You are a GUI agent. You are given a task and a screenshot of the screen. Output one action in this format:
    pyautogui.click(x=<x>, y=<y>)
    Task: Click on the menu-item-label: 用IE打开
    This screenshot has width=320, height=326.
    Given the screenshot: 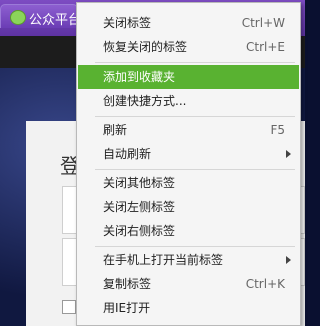 What is the action you would take?
    pyautogui.click(x=127, y=308)
    